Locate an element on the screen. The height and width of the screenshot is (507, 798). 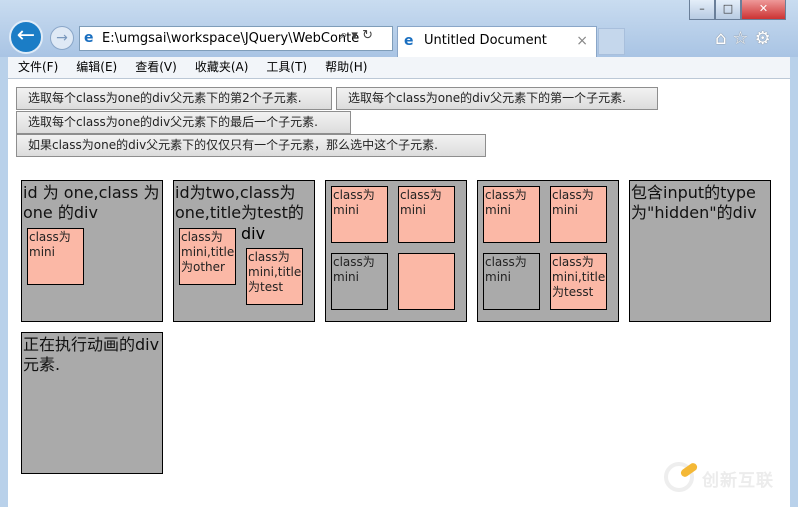
forward-button: → is located at coordinates (62, 38).